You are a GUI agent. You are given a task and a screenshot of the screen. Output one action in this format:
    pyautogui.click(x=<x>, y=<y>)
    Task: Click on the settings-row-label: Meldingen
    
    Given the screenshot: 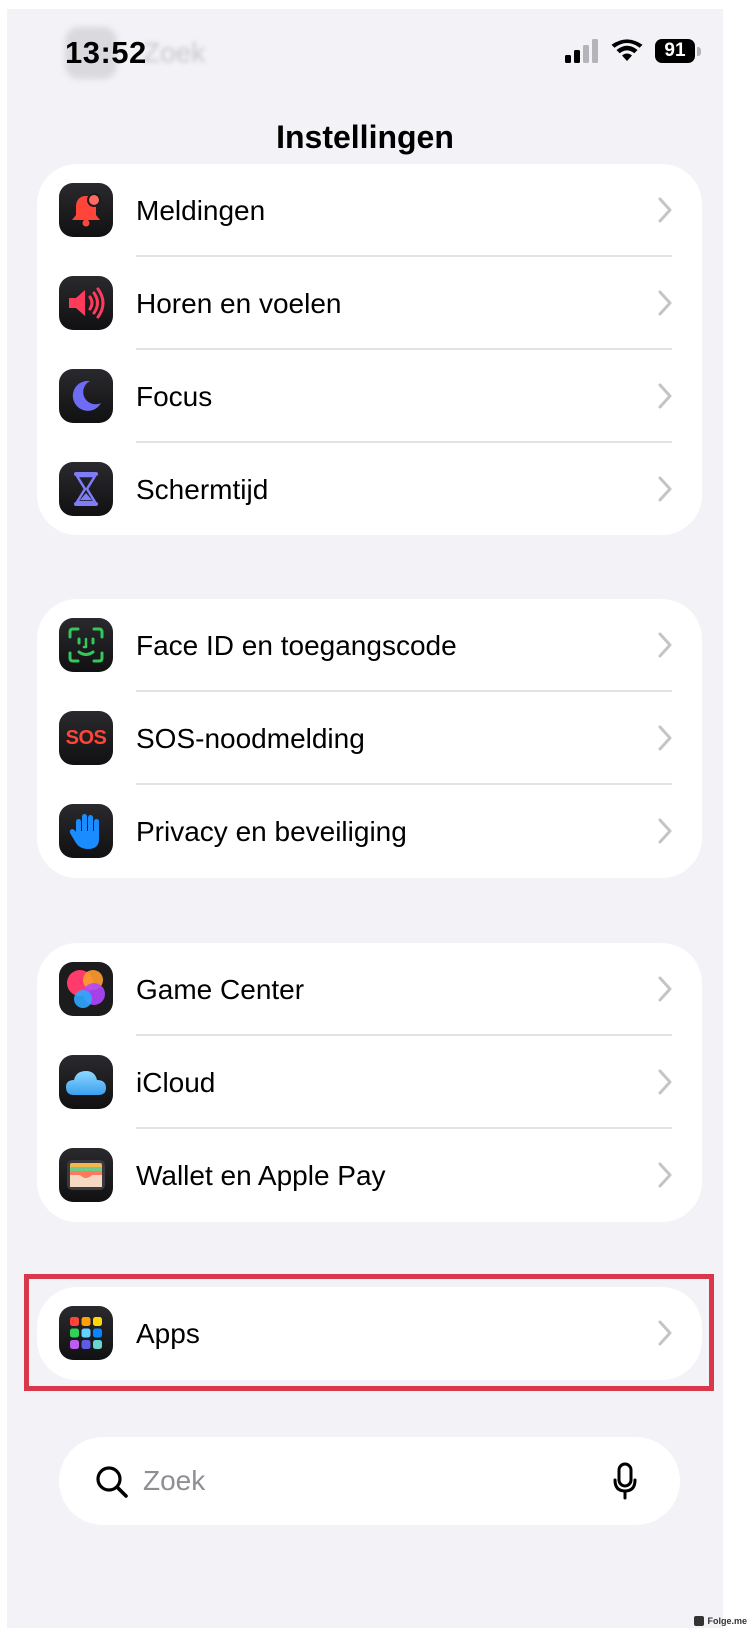 What is the action you would take?
    pyautogui.click(x=201, y=210)
    